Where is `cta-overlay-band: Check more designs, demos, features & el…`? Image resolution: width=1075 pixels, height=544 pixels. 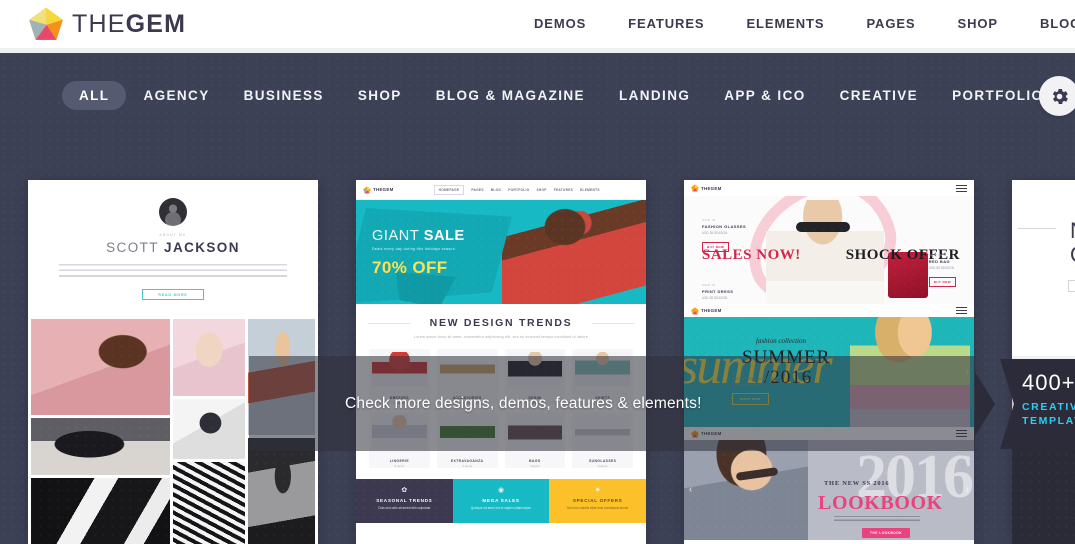
cta-overlay-band: Check more designs, demos, features & el… is located at coordinates (612, 403).